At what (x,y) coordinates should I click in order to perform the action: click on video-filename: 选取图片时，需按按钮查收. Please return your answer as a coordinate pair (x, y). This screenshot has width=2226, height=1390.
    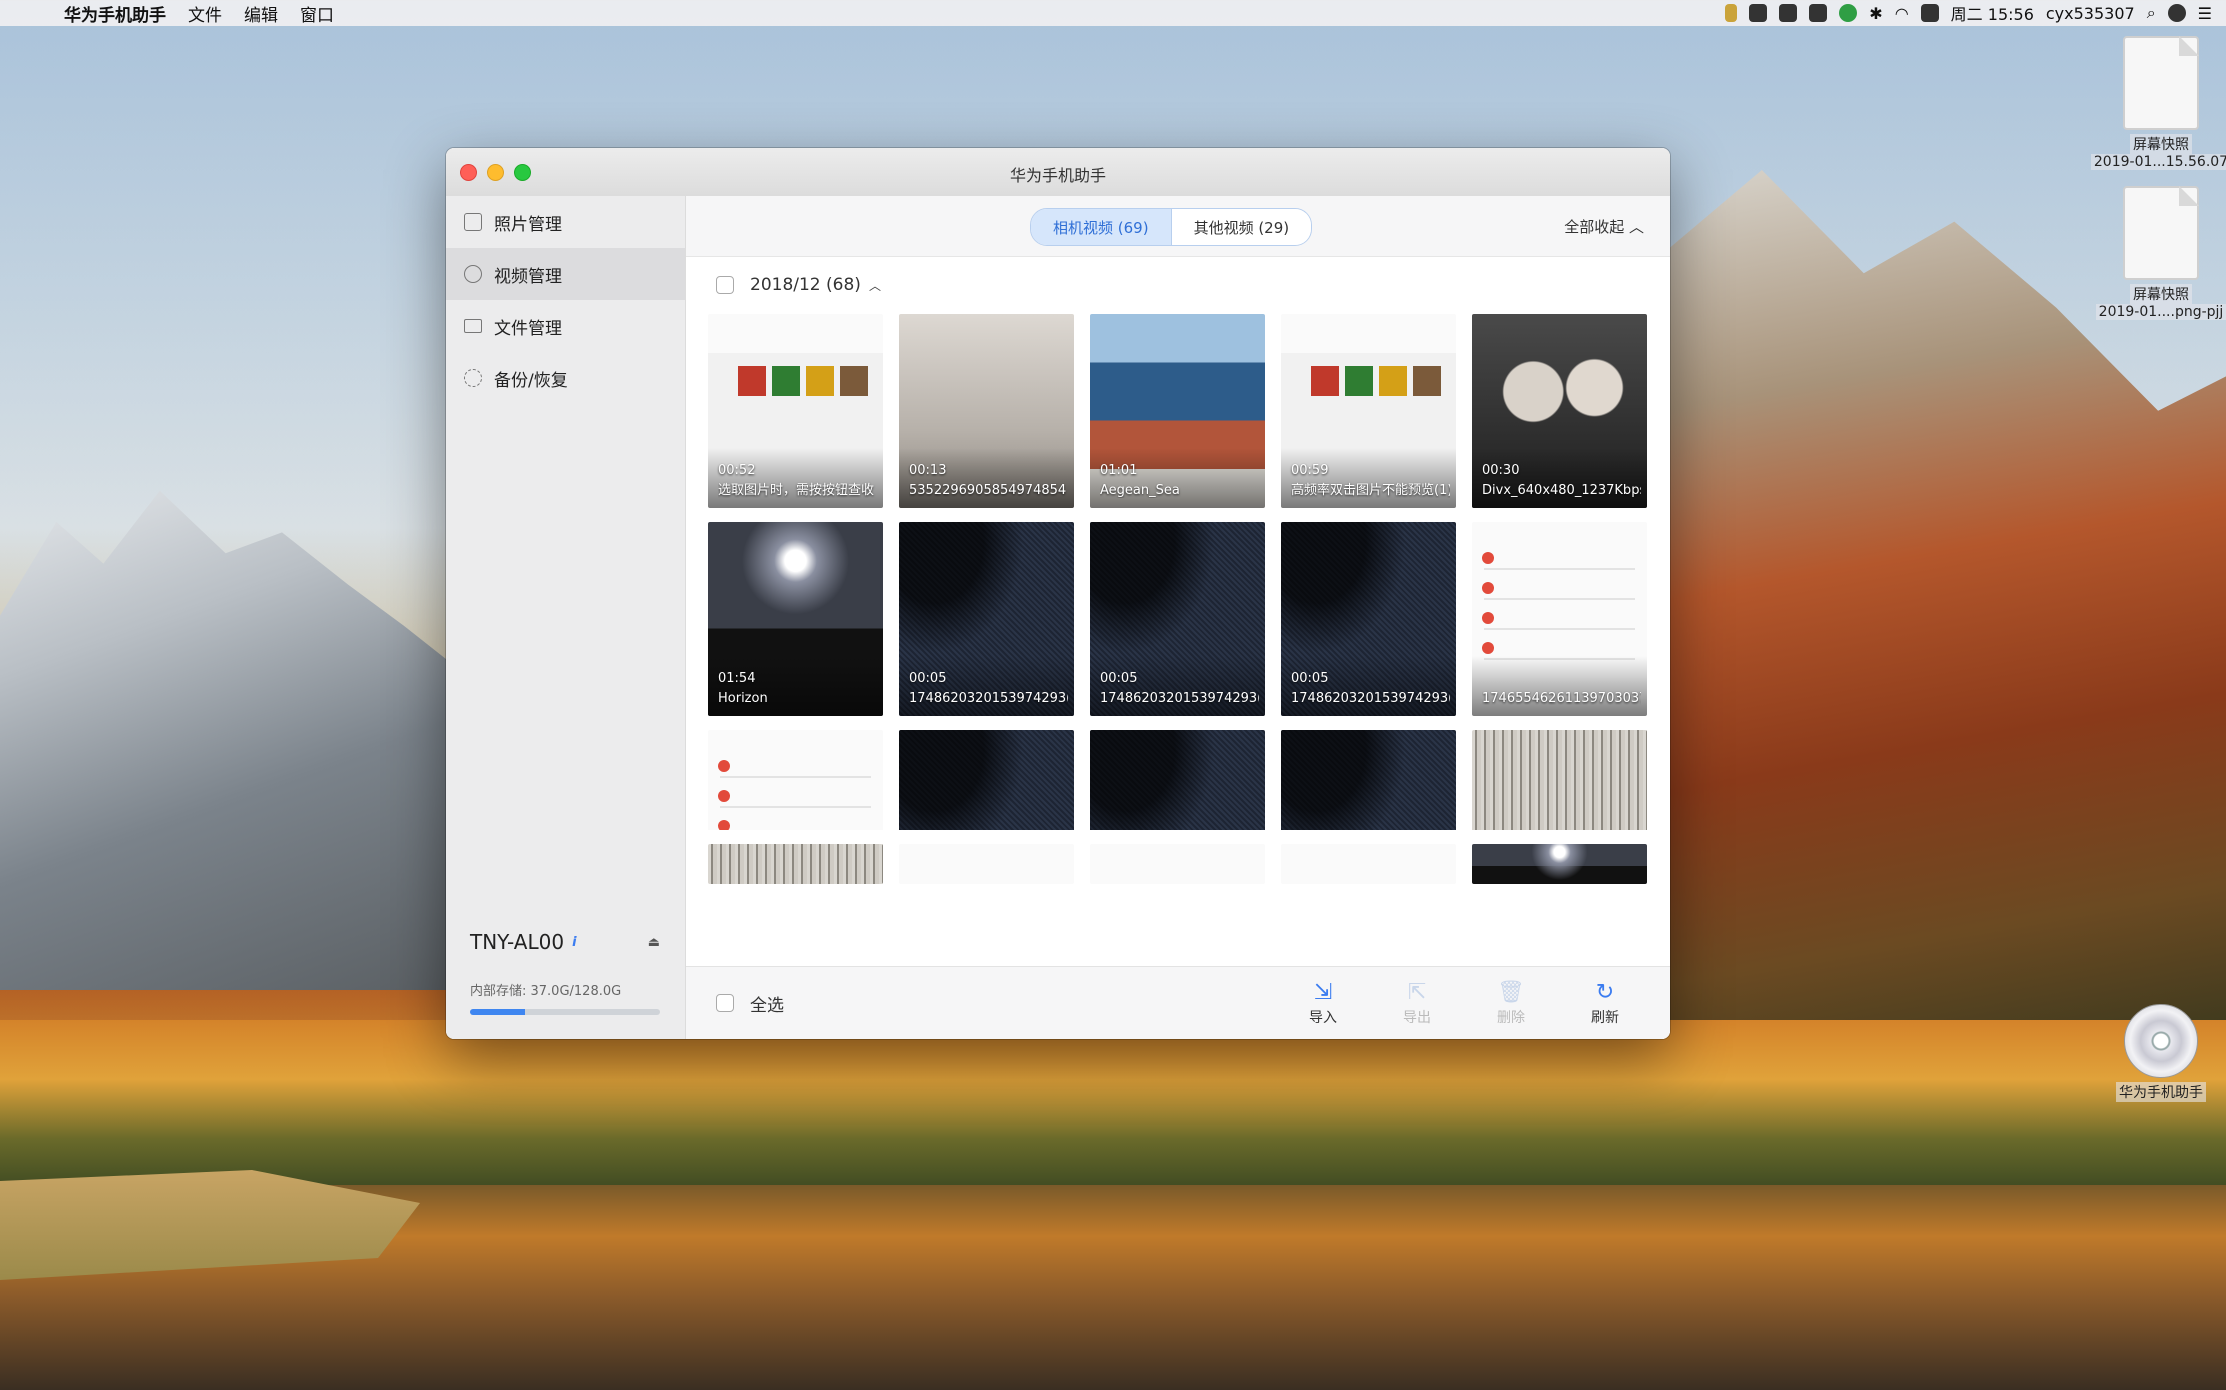
    Looking at the image, I should click on (796, 490).